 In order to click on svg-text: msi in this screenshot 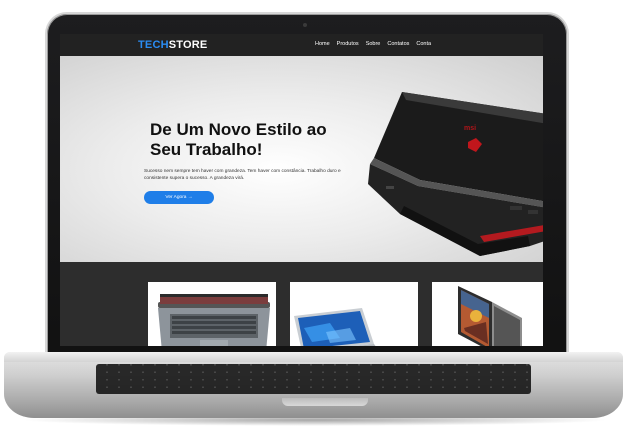, I will do `click(470, 128)`.